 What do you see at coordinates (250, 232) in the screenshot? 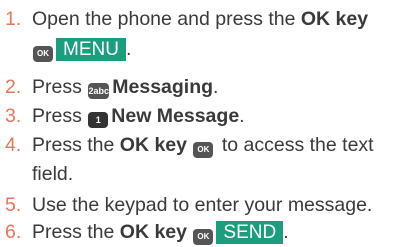
I see `send-softkey-label: SEND` at bounding box center [250, 232].